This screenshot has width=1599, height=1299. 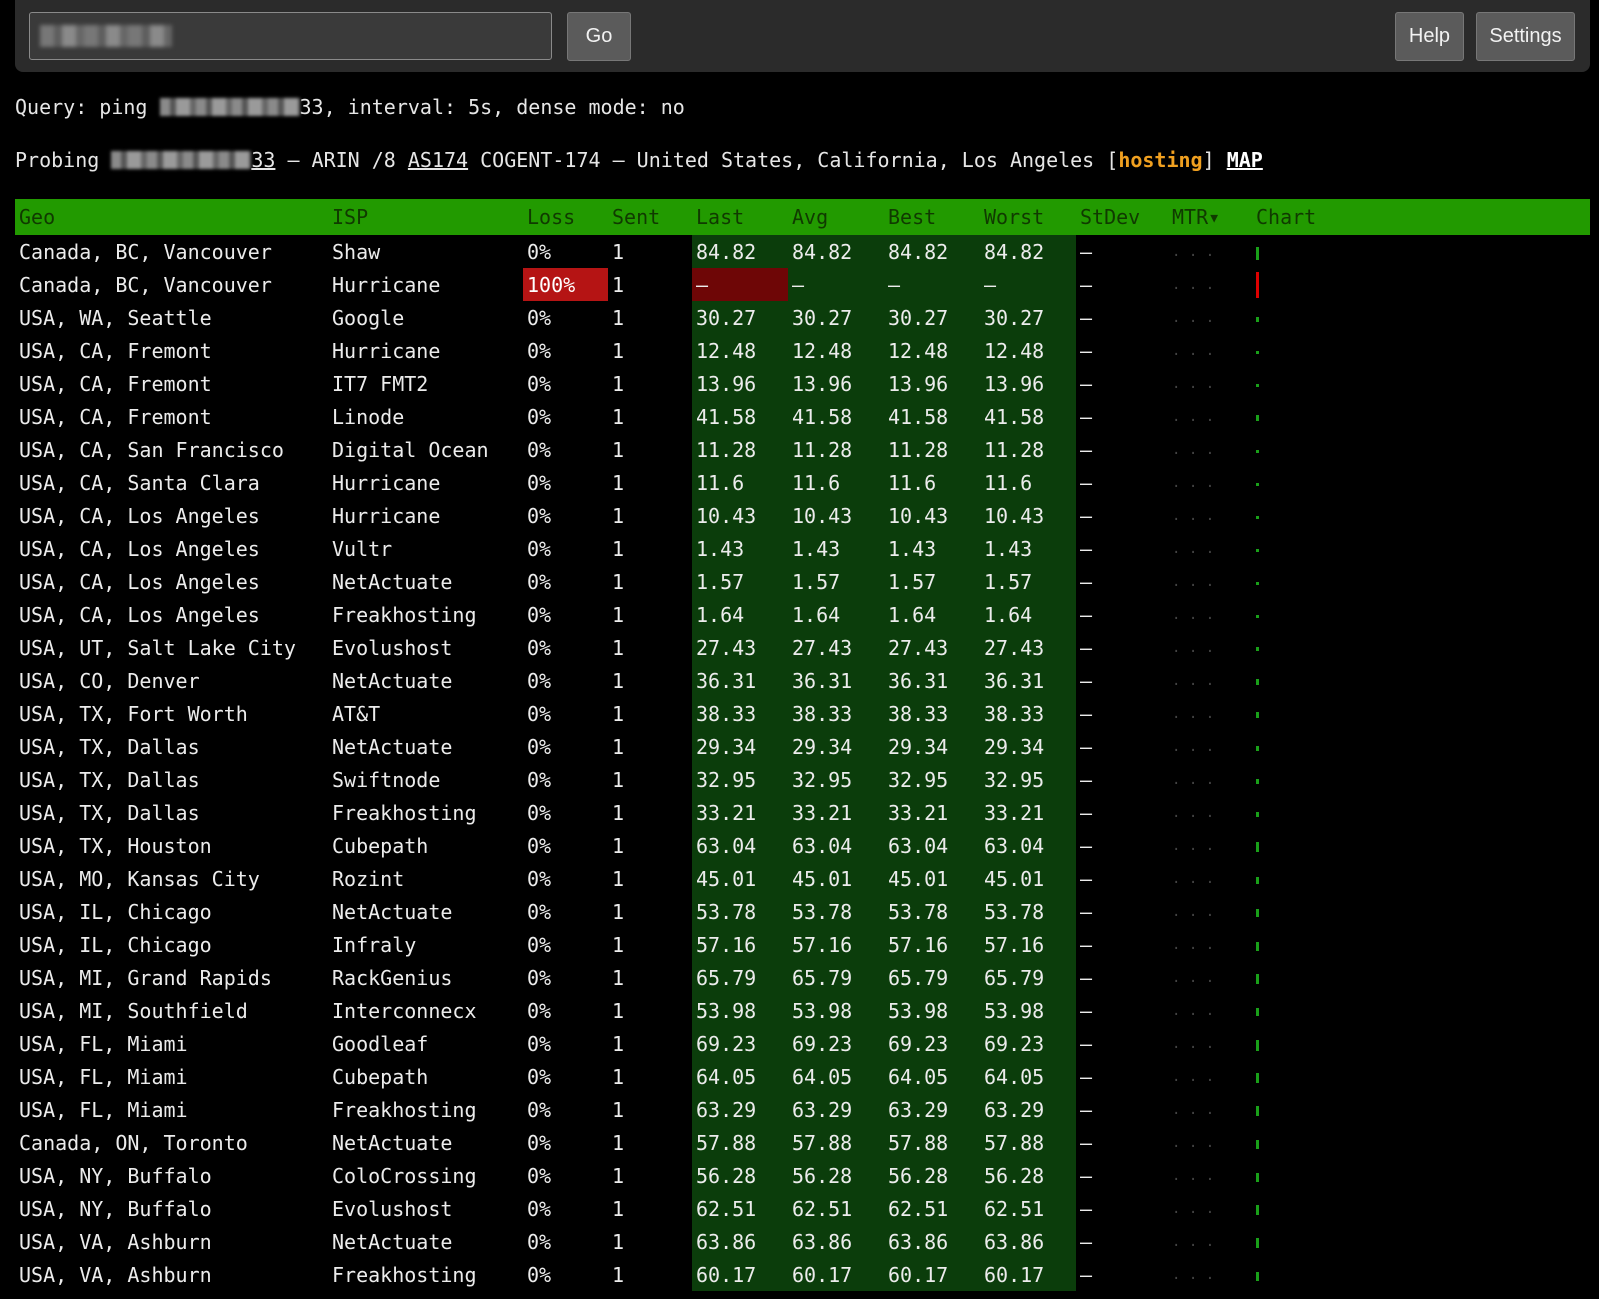 I want to click on cell-isp: Freakhosting, so click(x=404, y=1109).